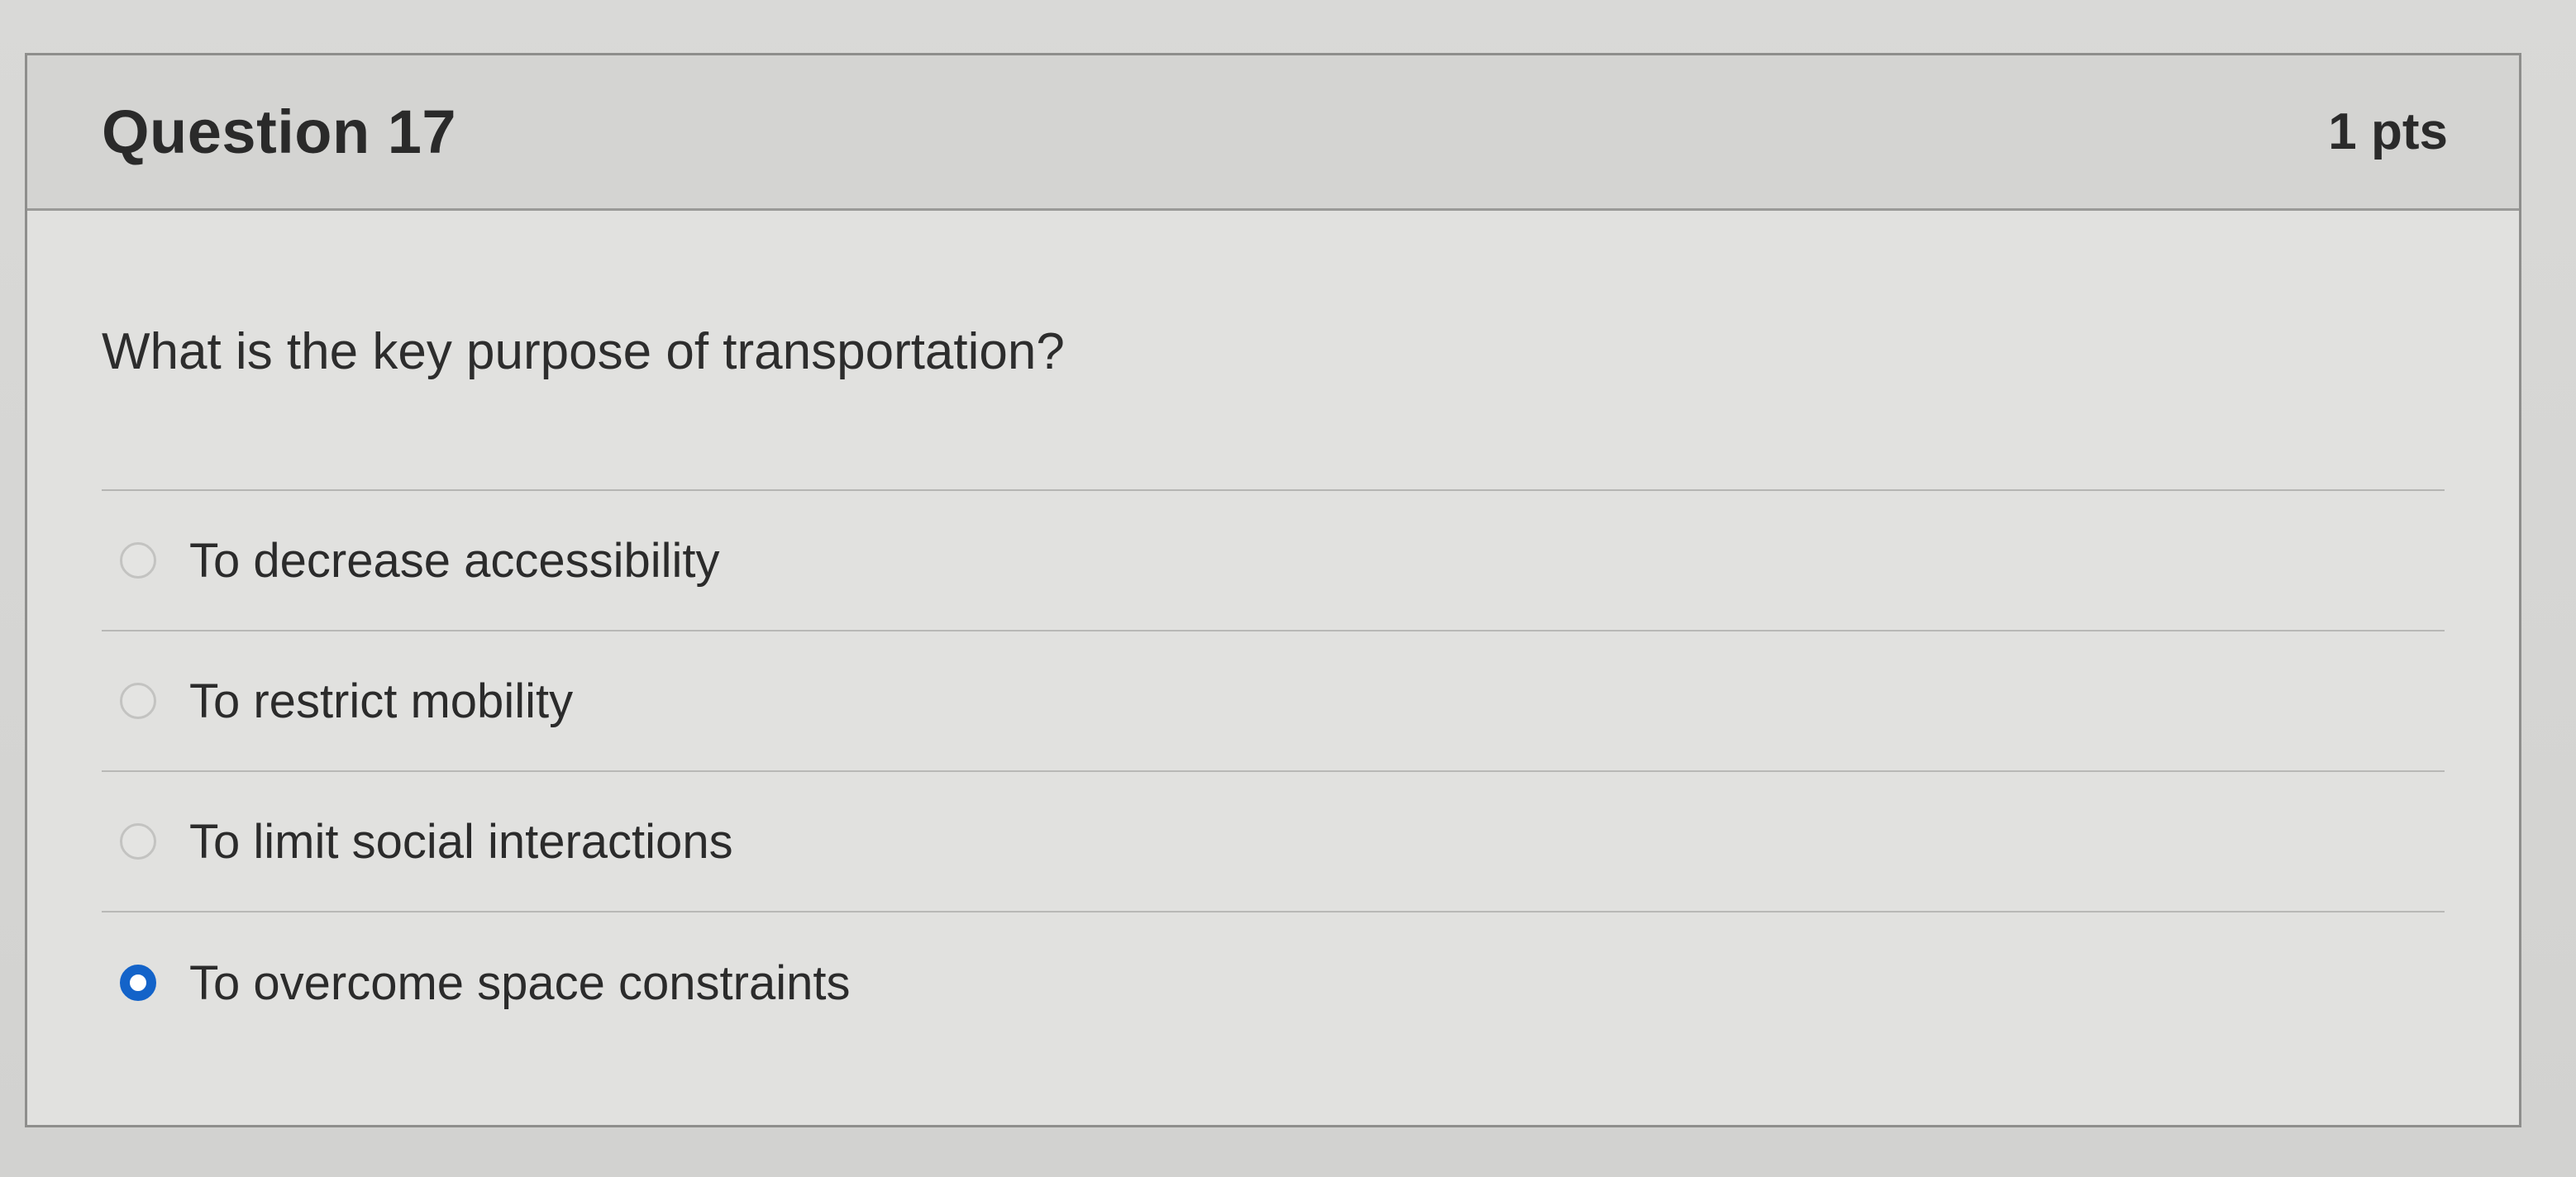 This screenshot has height=1177, width=2576. Describe the element at coordinates (1273, 842) in the screenshot. I see `answer-option-limit-social-interactions: To limit social interactions` at that location.